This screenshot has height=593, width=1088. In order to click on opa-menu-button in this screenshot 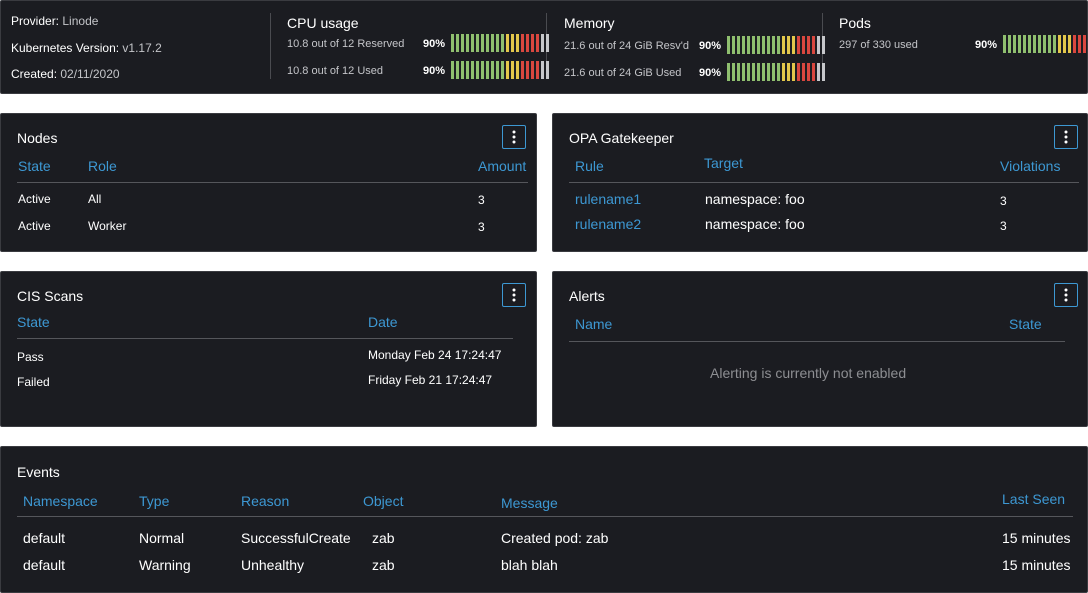, I will do `click(1066, 137)`.